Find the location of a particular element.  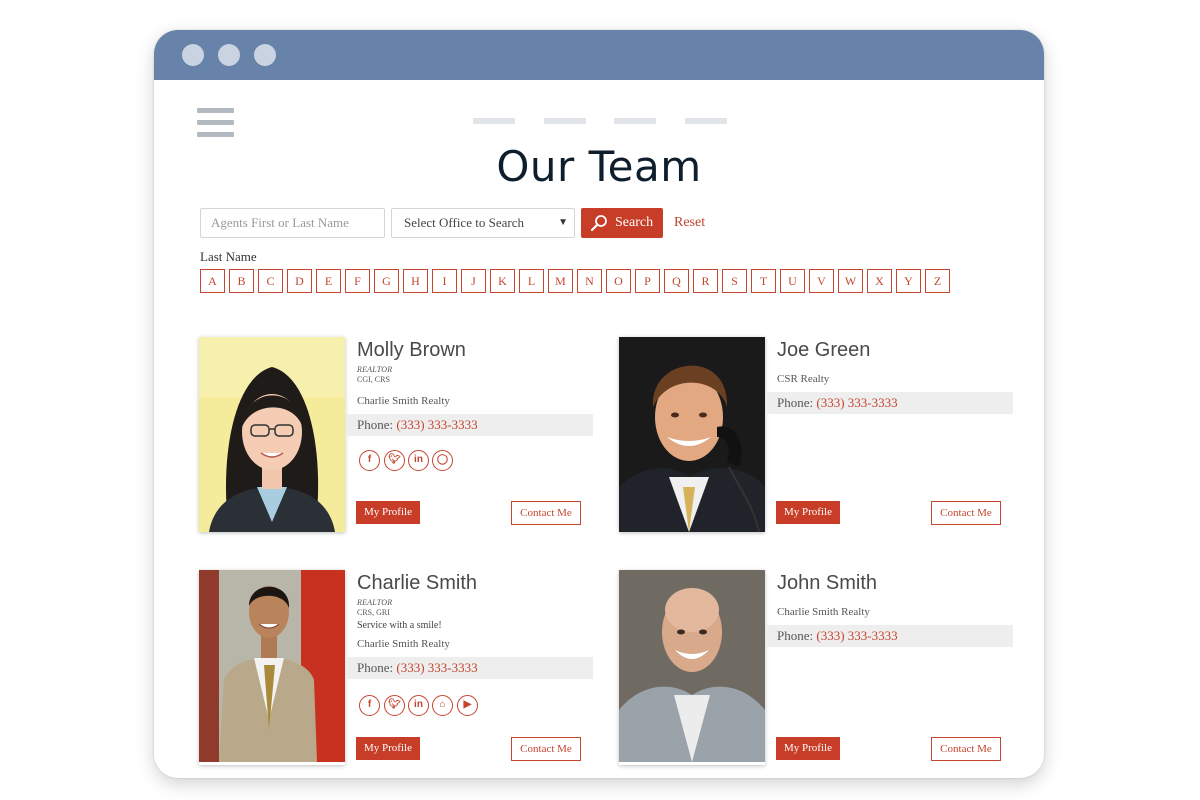

letter-filter-y: Y is located at coordinates (908, 281).